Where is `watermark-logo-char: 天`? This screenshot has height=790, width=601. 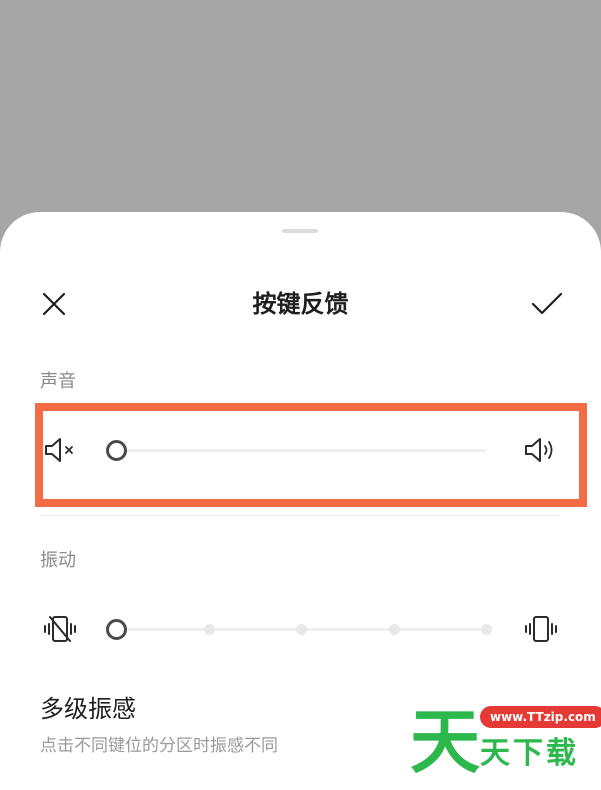
watermark-logo-char: 天 is located at coordinates (445, 742).